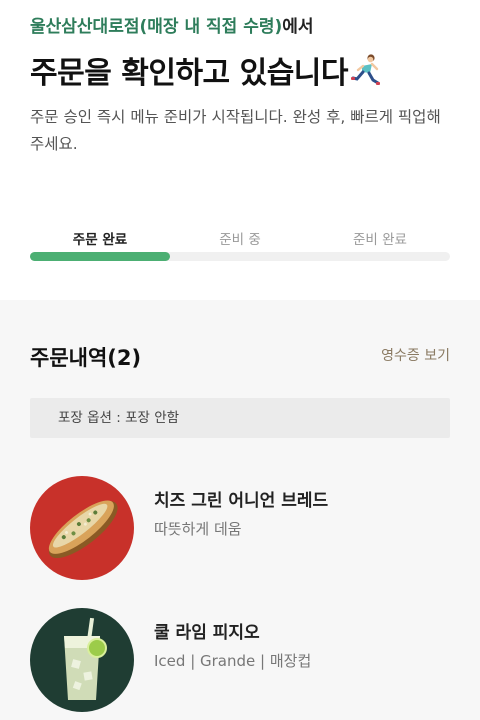 Image resolution: width=480 pixels, height=720 pixels. I want to click on progress-track, so click(240, 256).